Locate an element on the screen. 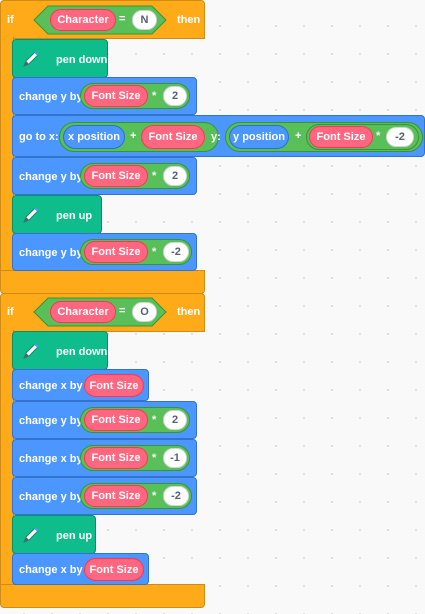 Image resolution: width=425 pixels, height=614 pixels. if-block-1-footer is located at coordinates (102, 282).